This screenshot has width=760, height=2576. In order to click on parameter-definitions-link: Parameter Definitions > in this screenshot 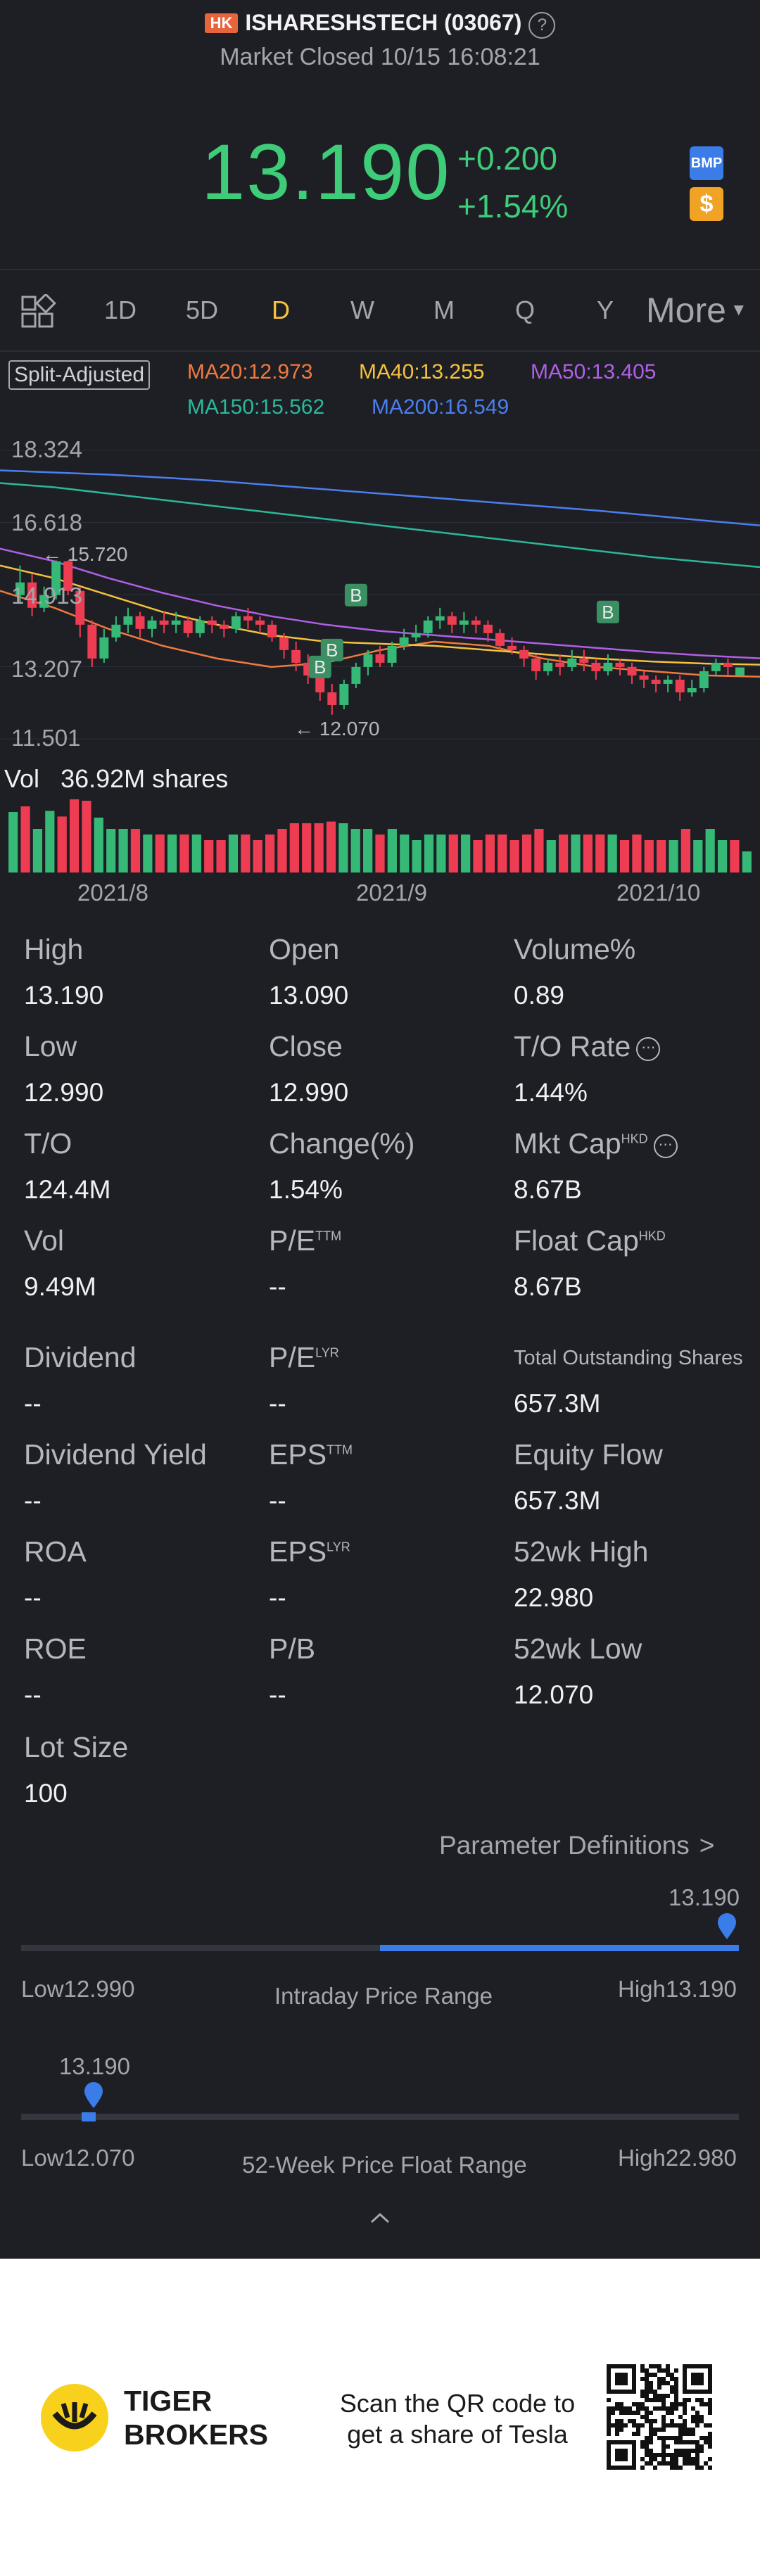, I will do `click(576, 1845)`.